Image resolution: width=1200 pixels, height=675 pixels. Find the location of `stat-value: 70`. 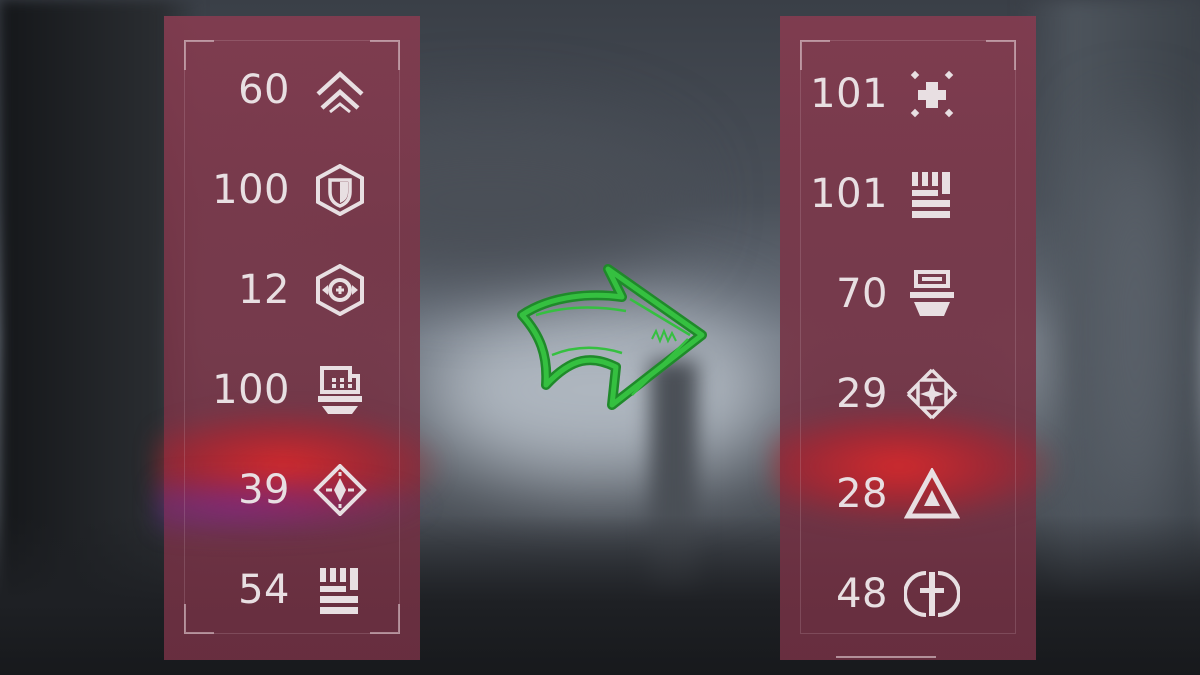

stat-value: 70 is located at coordinates (862, 294).